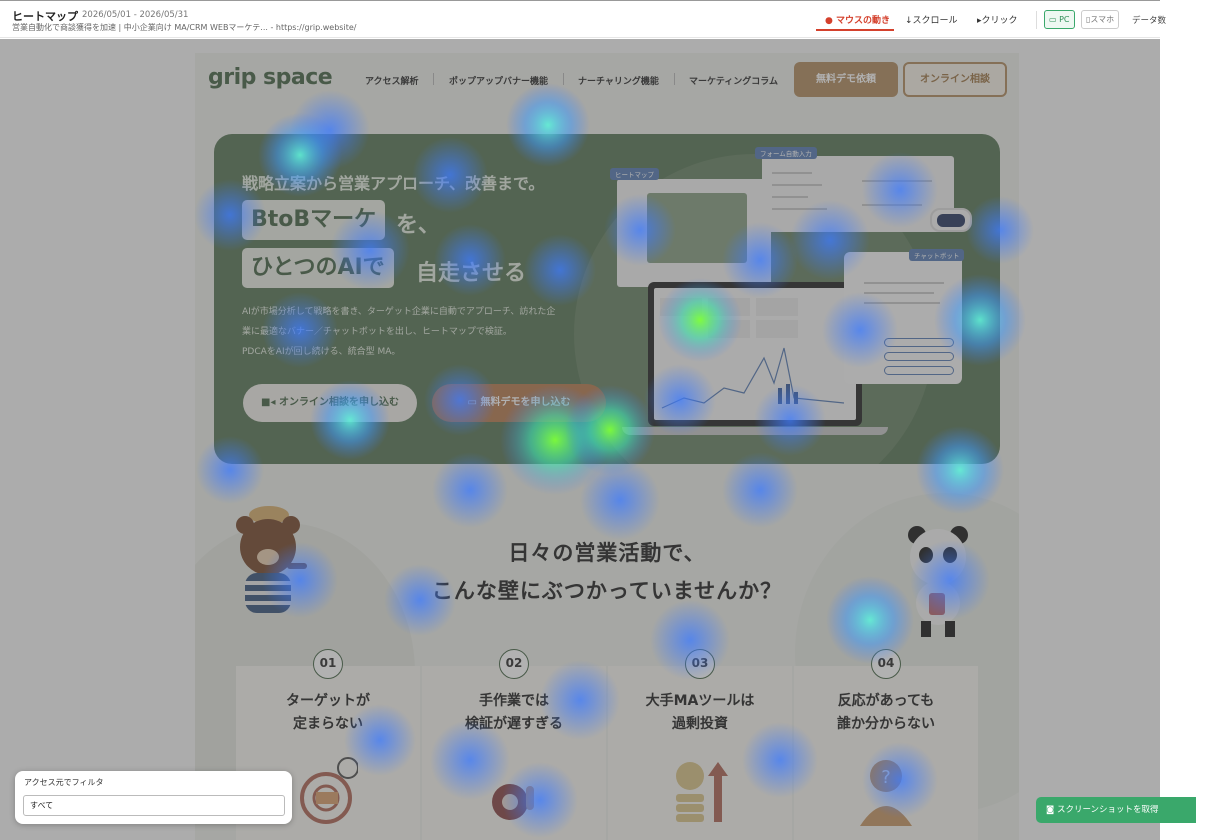 This screenshot has height=840, width=1218. What do you see at coordinates (909, 21) in the screenshot?
I see `arrow-down-icon: ↓` at bounding box center [909, 21].